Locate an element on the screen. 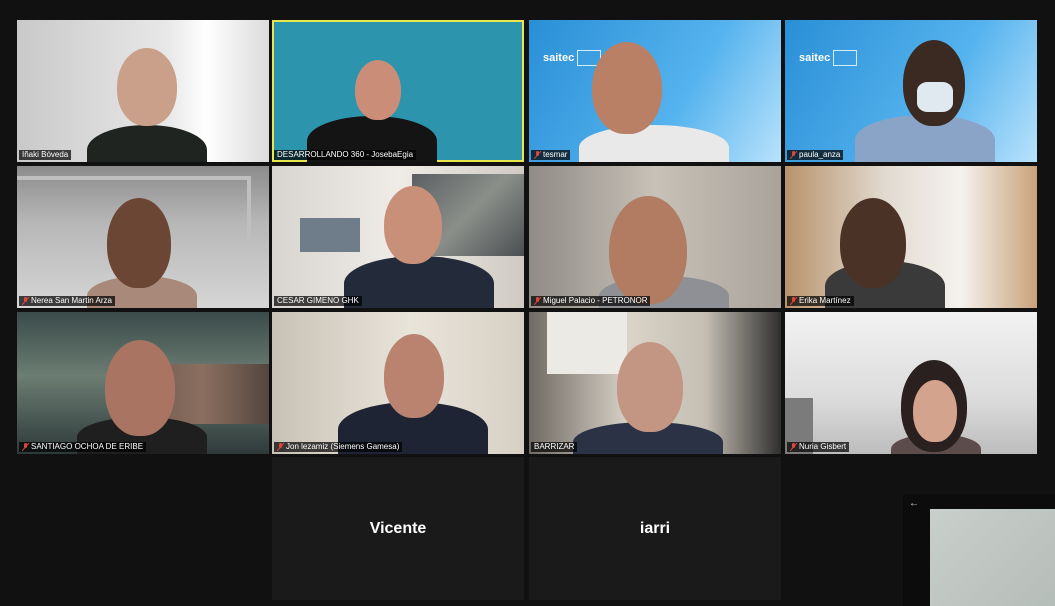 This screenshot has width=1055, height=606. participant-name: iarri is located at coordinates (655, 528).